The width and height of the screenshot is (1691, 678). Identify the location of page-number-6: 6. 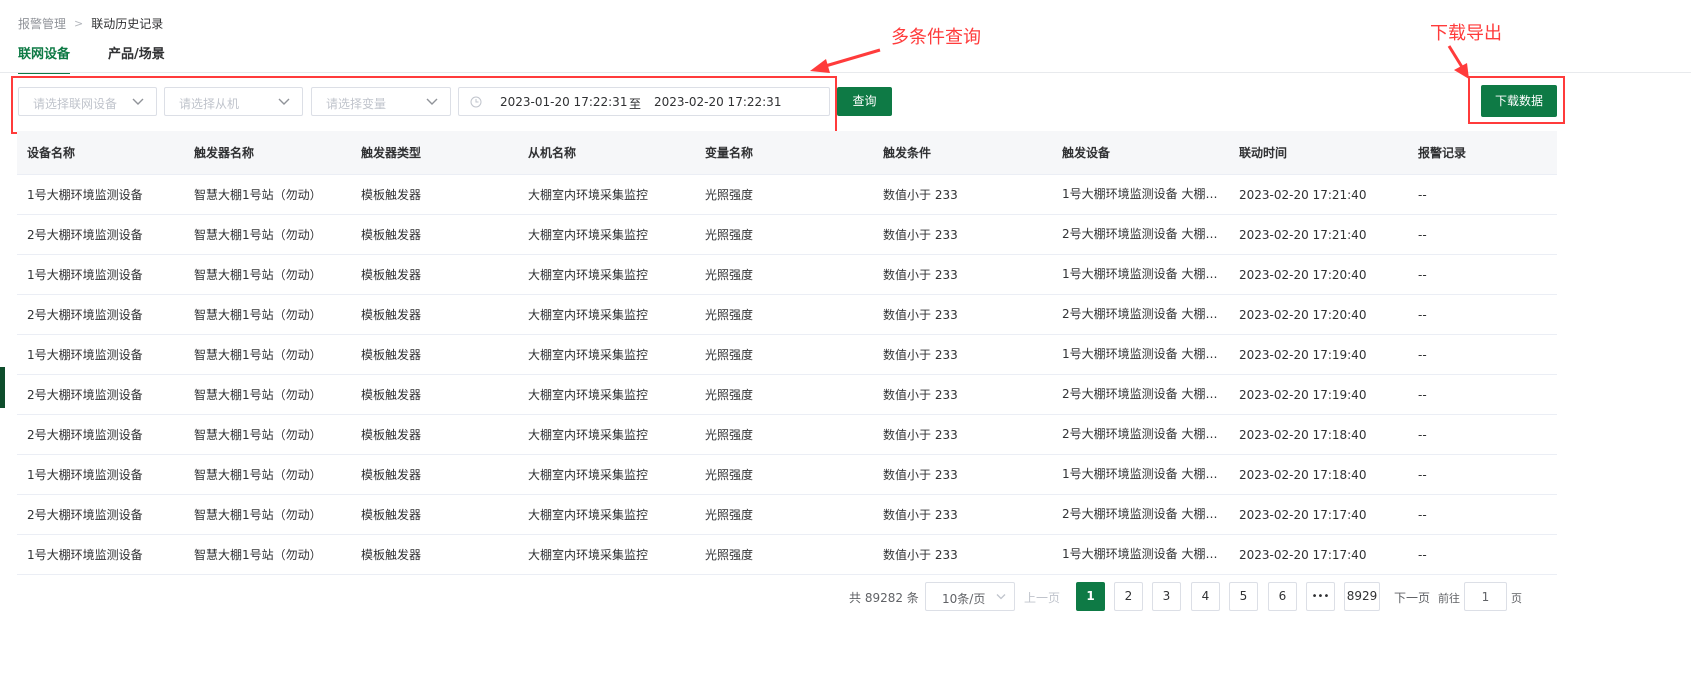
(1282, 596).